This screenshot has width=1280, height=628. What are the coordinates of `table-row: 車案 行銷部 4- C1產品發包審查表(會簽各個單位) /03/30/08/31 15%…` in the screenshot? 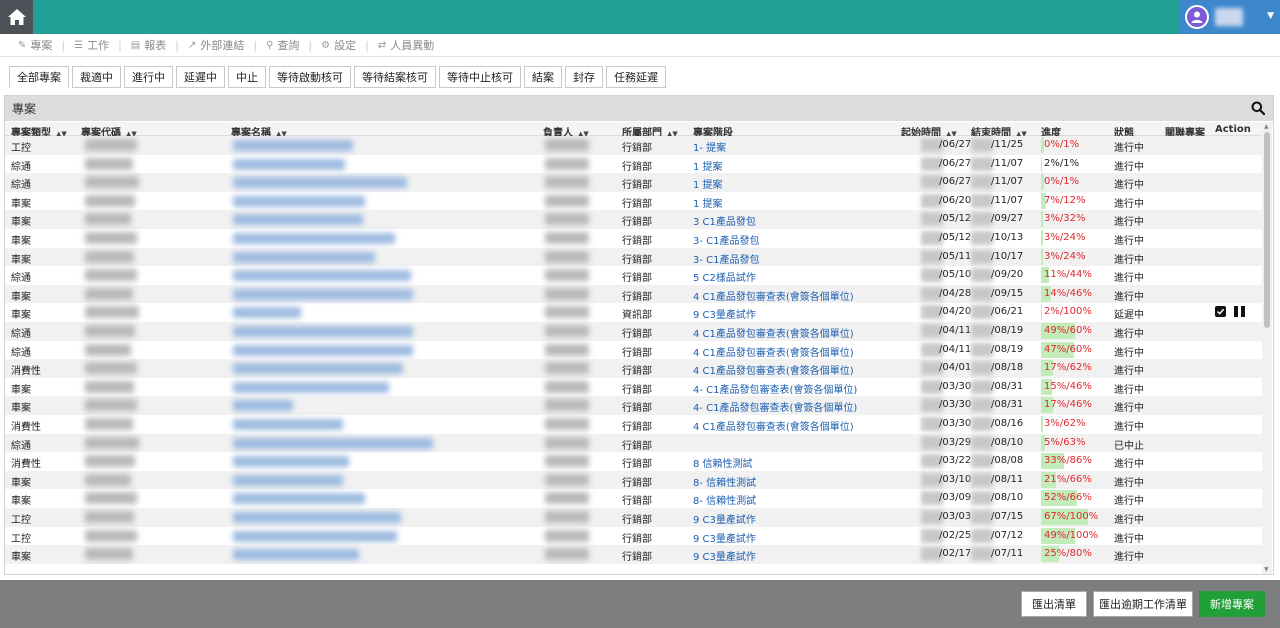 It's located at (634, 387).